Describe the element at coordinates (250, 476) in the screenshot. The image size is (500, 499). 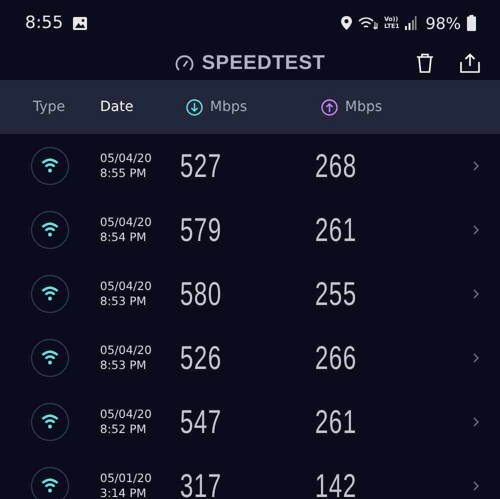
I see `result-row: 05/01/20 3:14 PM 317 142` at that location.